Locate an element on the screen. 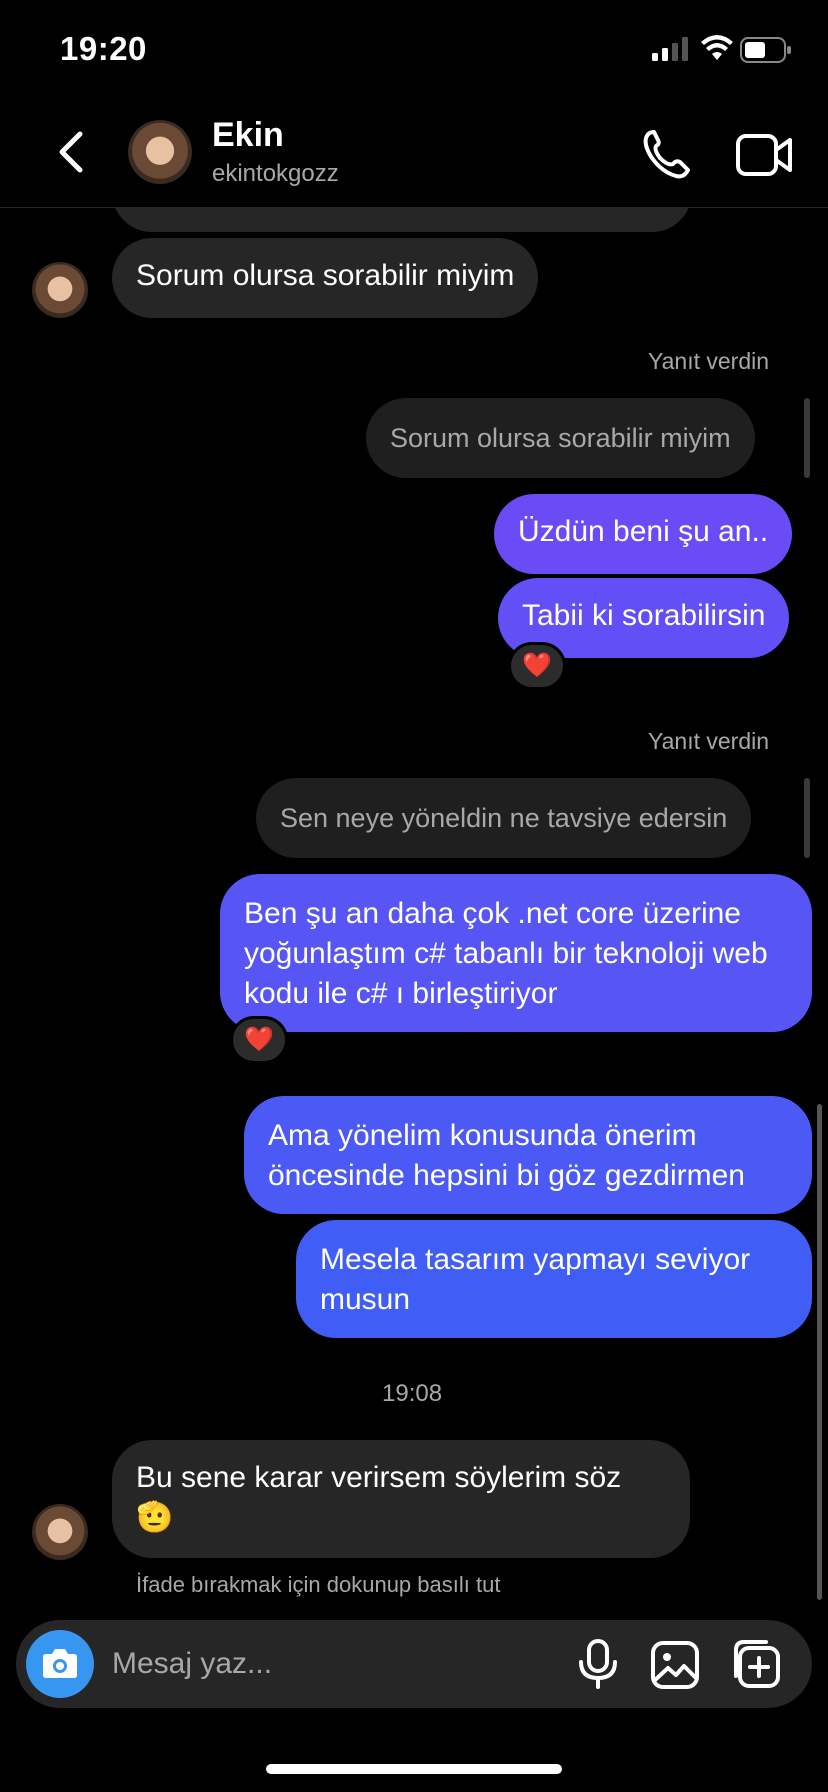 The image size is (828, 1792). message-text: Sorum olursa sorabilir miyim is located at coordinates (325, 275).